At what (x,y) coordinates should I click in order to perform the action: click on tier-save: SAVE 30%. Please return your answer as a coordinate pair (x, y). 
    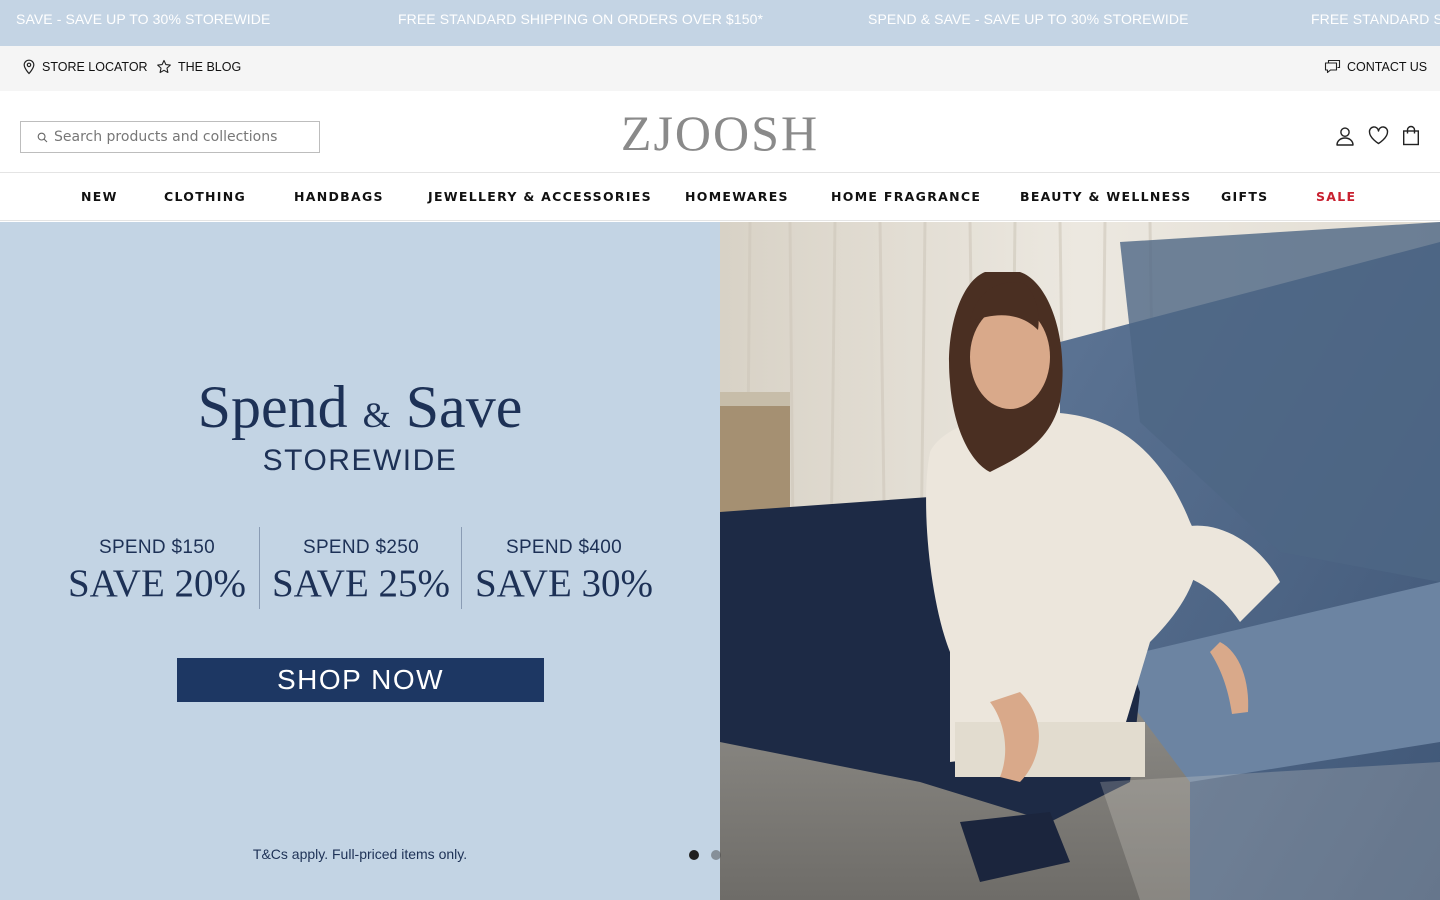
    Looking at the image, I should click on (564, 583).